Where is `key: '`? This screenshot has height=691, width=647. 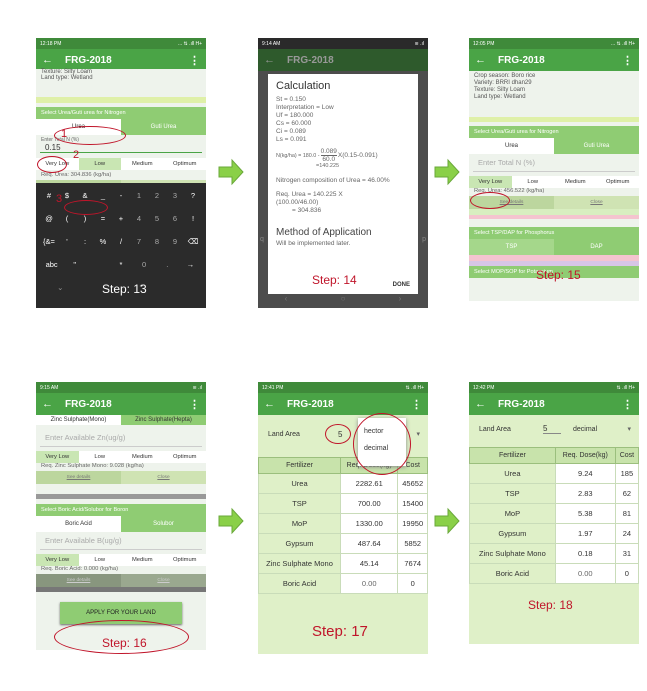
key: ' is located at coordinates (67, 241).